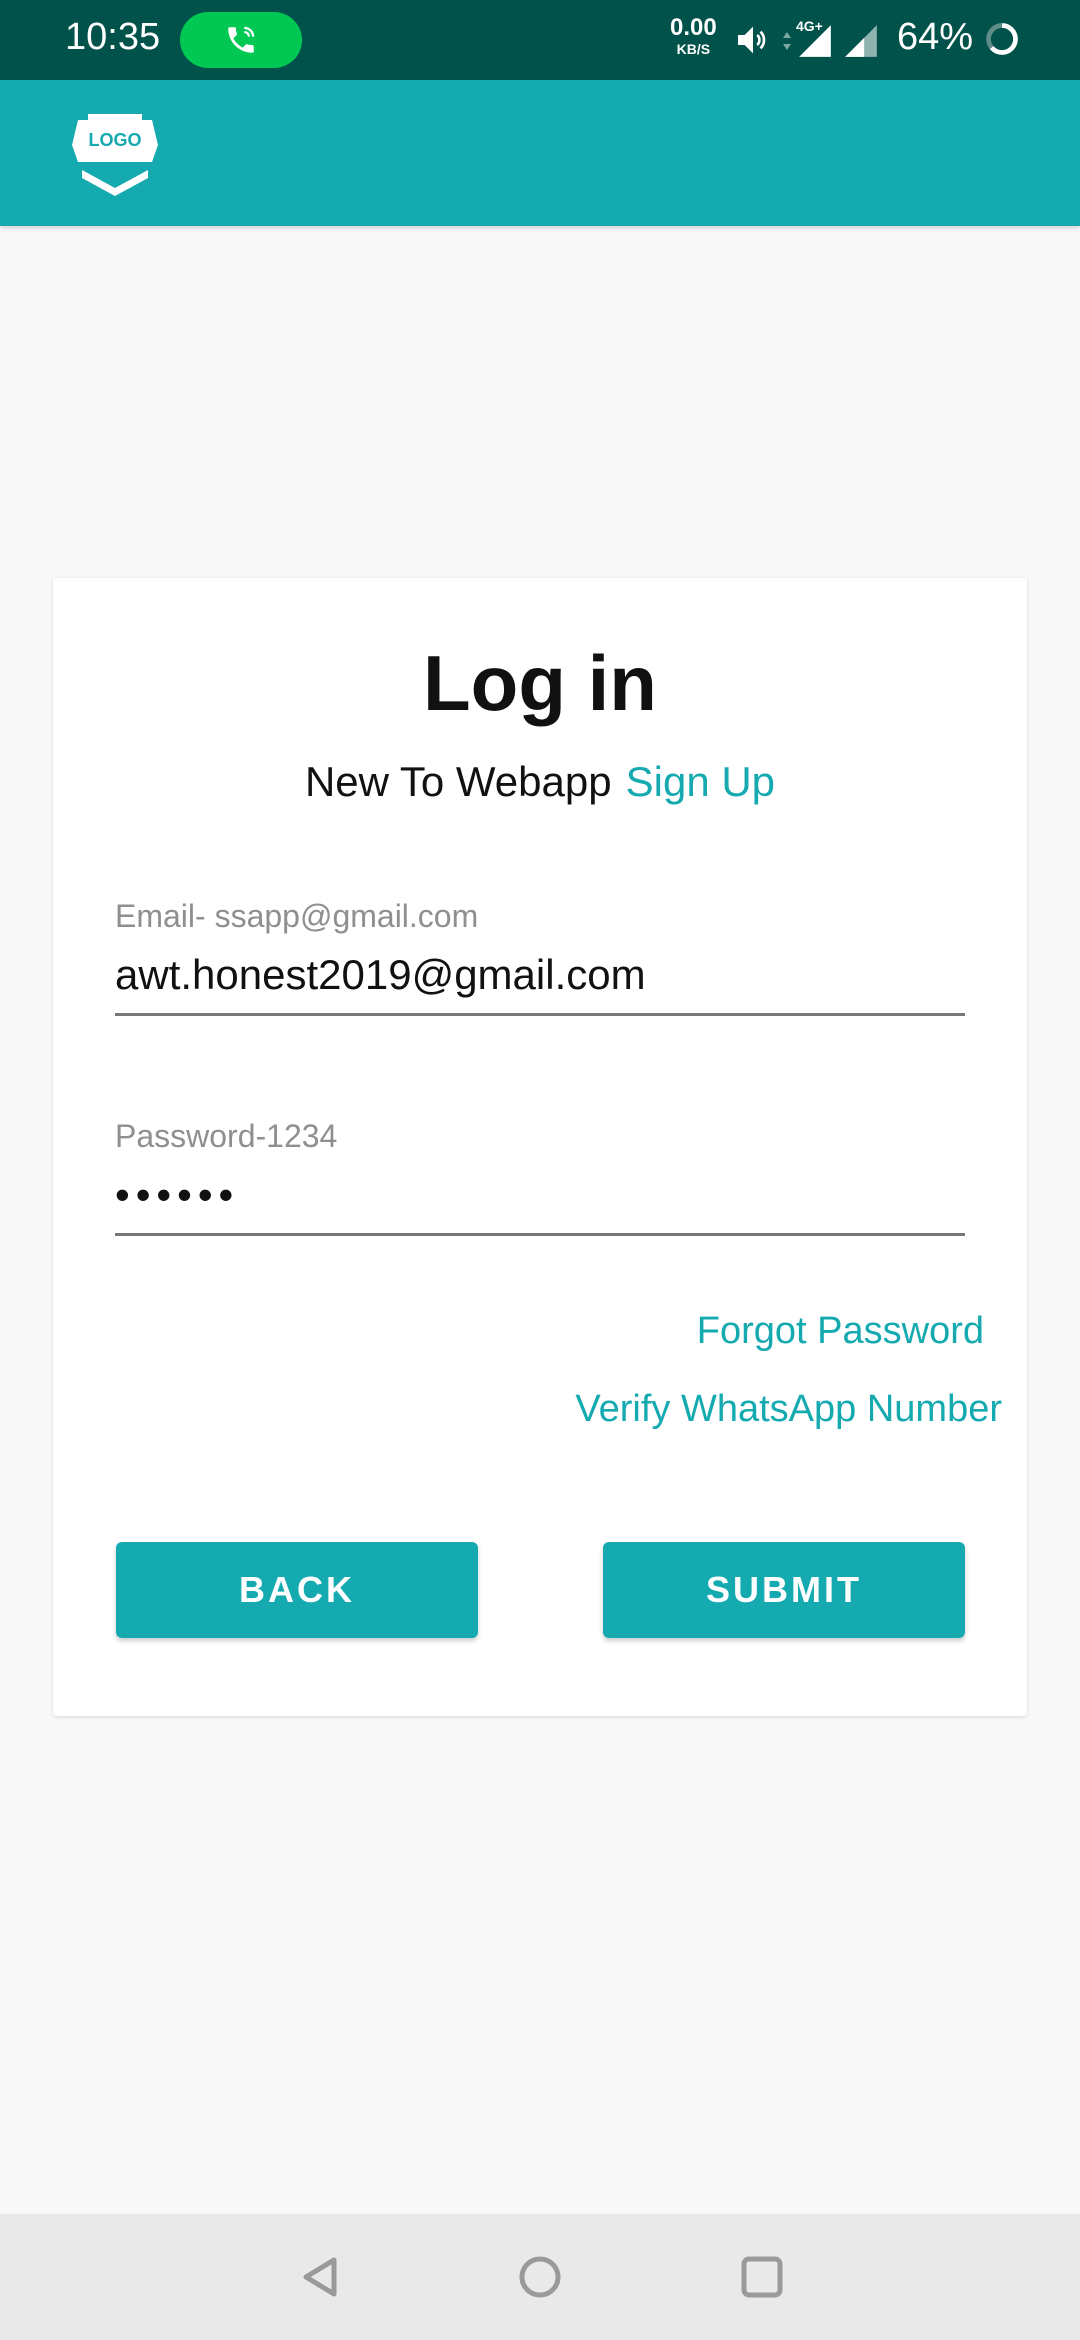  I want to click on status-time: 10:35, so click(113, 37).